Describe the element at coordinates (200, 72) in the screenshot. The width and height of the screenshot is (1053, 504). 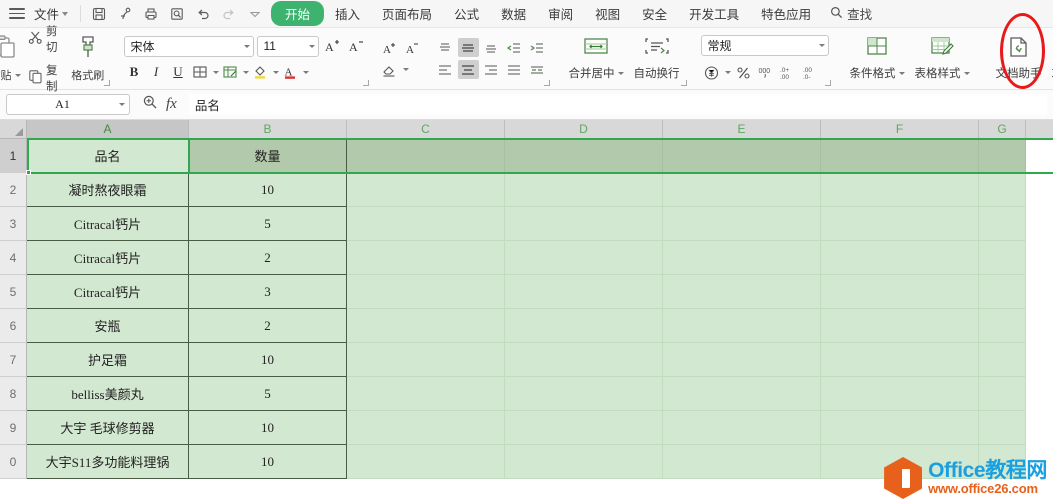
I see `borders-icon` at that location.